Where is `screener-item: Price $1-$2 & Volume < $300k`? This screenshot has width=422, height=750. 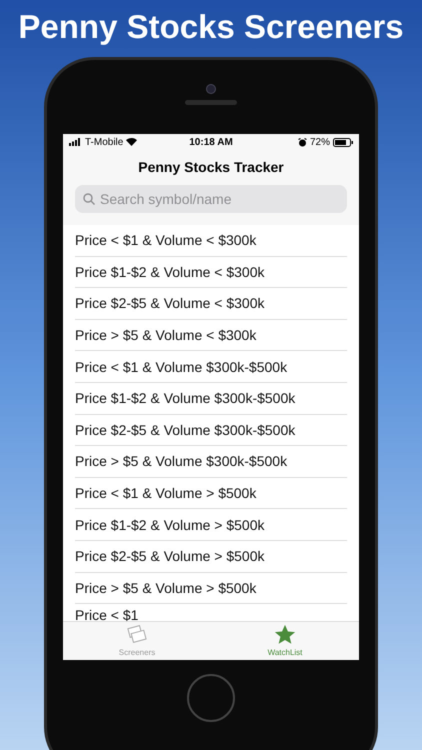
screener-item: Price $1-$2 & Volume < $300k is located at coordinates (211, 272).